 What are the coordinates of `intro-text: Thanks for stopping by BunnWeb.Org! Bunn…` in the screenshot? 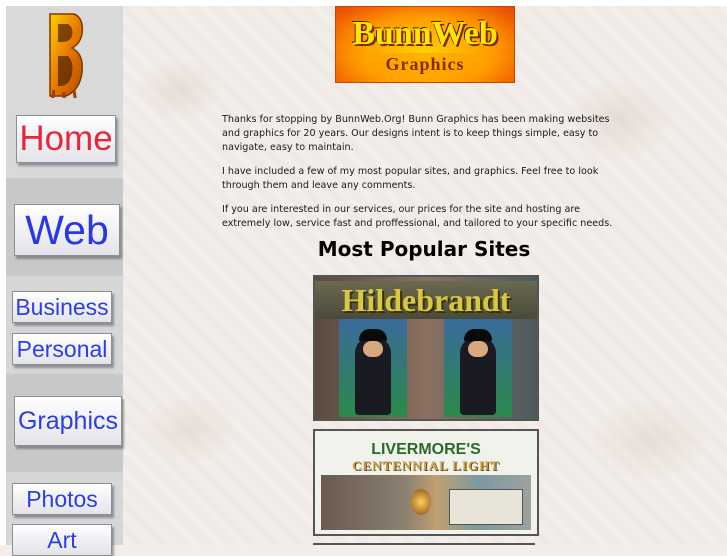 It's located at (426, 177).